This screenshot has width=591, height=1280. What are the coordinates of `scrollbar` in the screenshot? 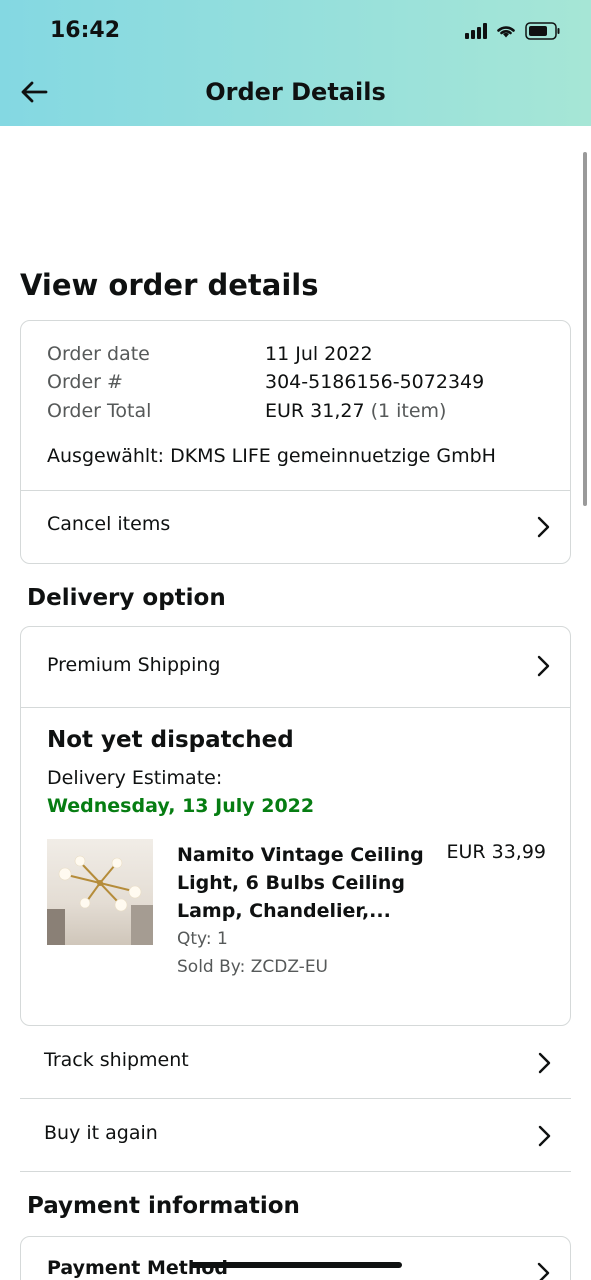 It's located at (585, 329).